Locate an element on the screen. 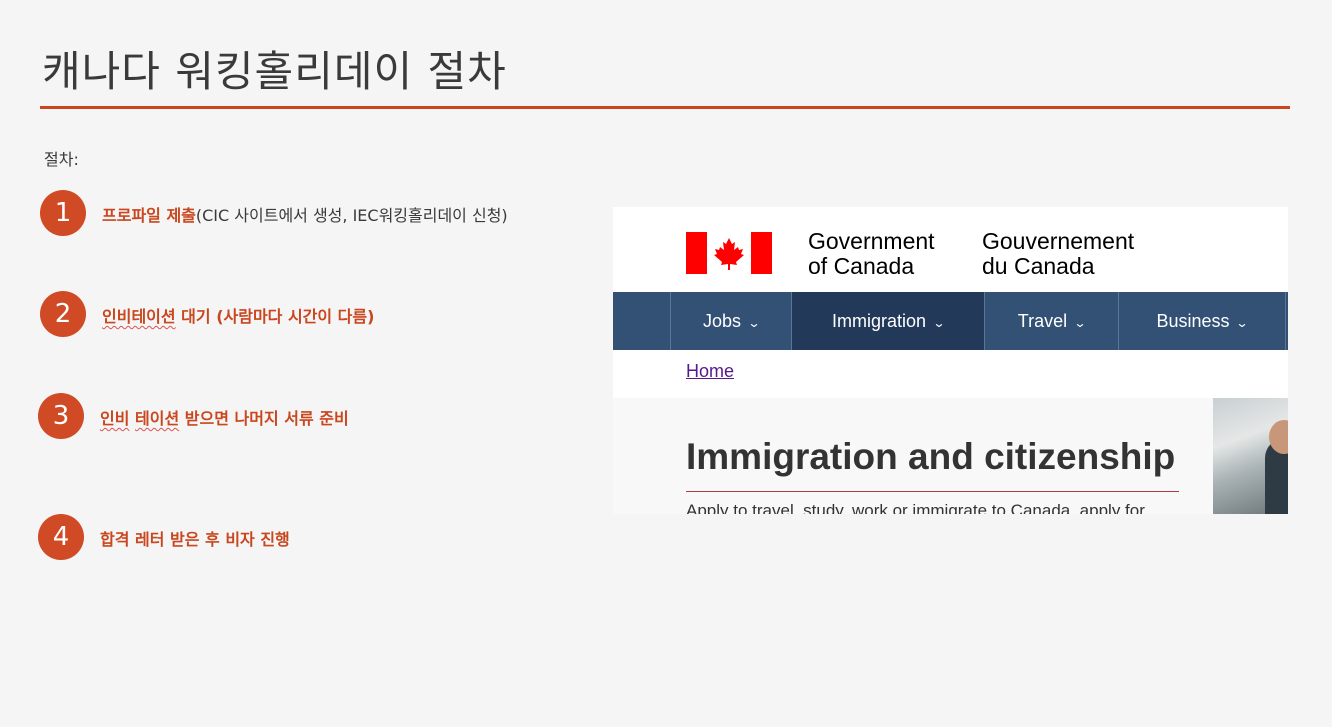 The image size is (1332, 727). page-heading: Immigration and citizenship is located at coordinates (931, 456).